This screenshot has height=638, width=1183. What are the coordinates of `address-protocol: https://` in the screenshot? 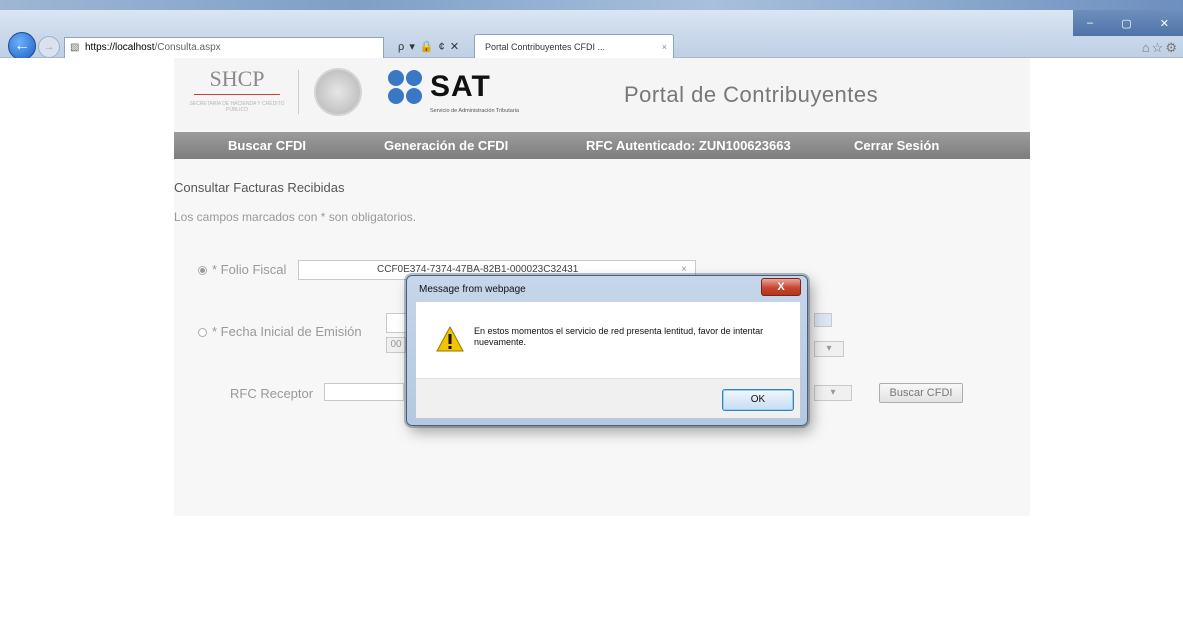 It's located at (100, 47).